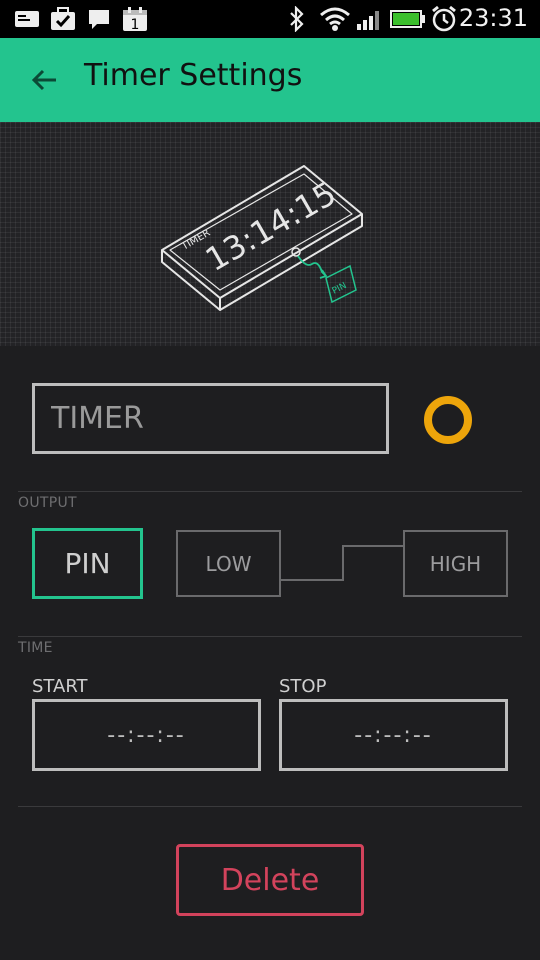 The width and height of the screenshot is (540, 960). I want to click on stop-label: STOP, so click(303, 686).